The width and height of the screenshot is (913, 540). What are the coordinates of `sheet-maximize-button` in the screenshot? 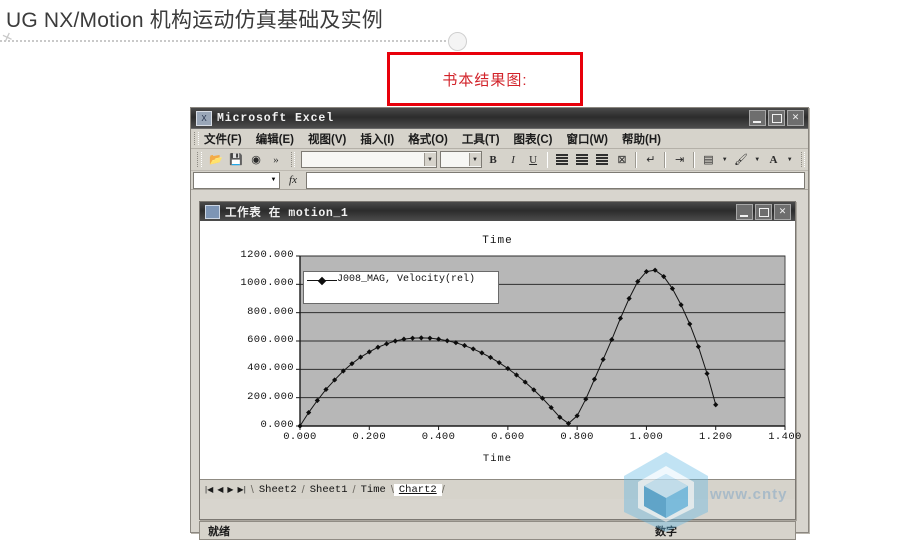 It's located at (763, 211).